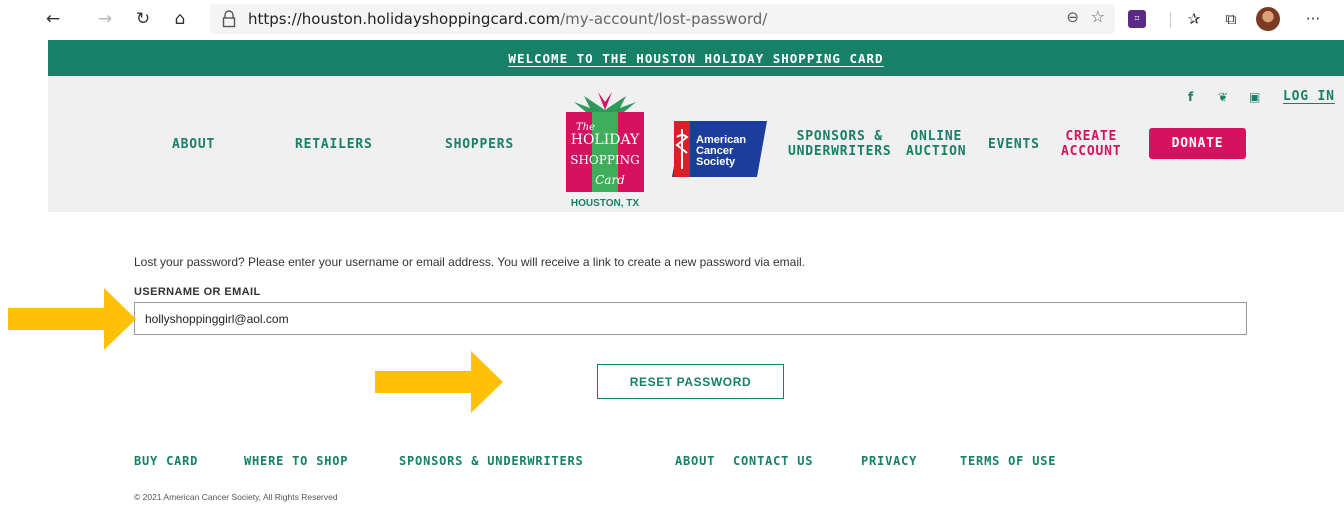  What do you see at coordinates (773, 461) in the screenshot?
I see `footer-contact-us: CONTACT US` at bounding box center [773, 461].